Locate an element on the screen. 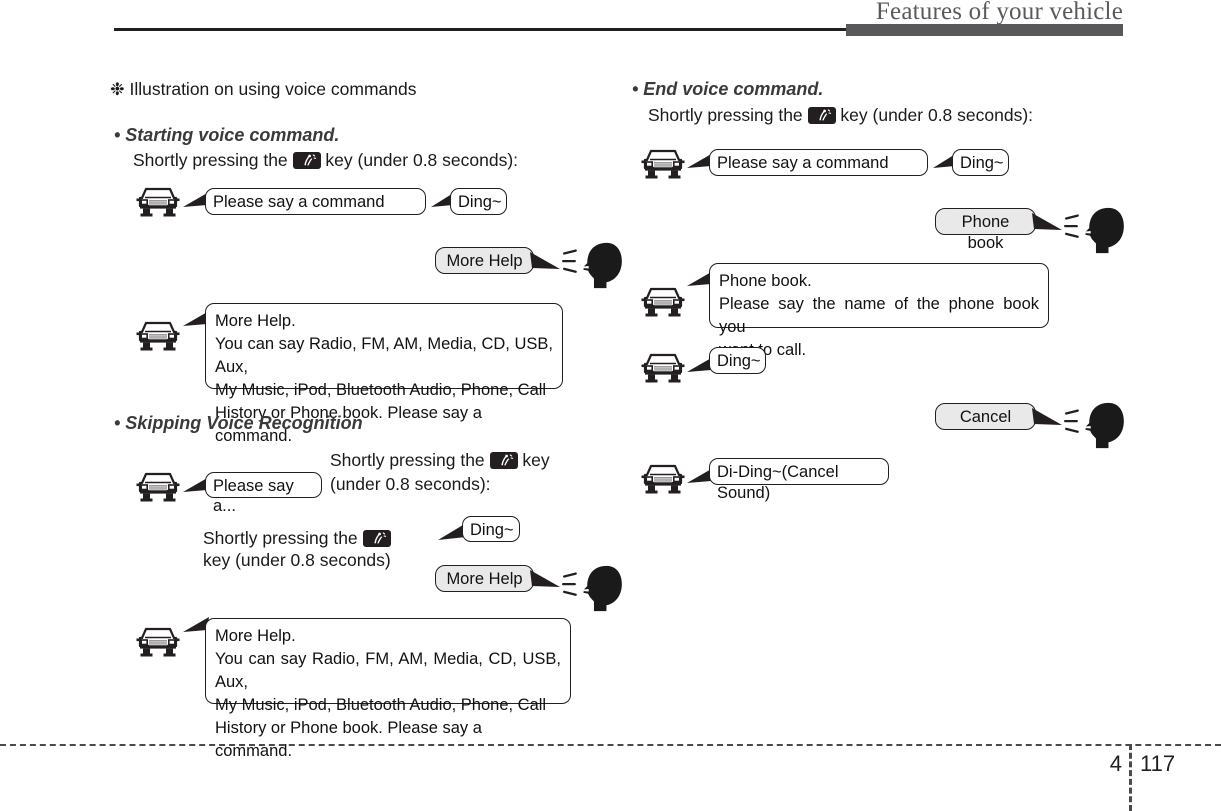 Image resolution: width=1221 pixels, height=811 pixels. section-heading-end-voice-command: • End voice command. is located at coordinates (728, 89).